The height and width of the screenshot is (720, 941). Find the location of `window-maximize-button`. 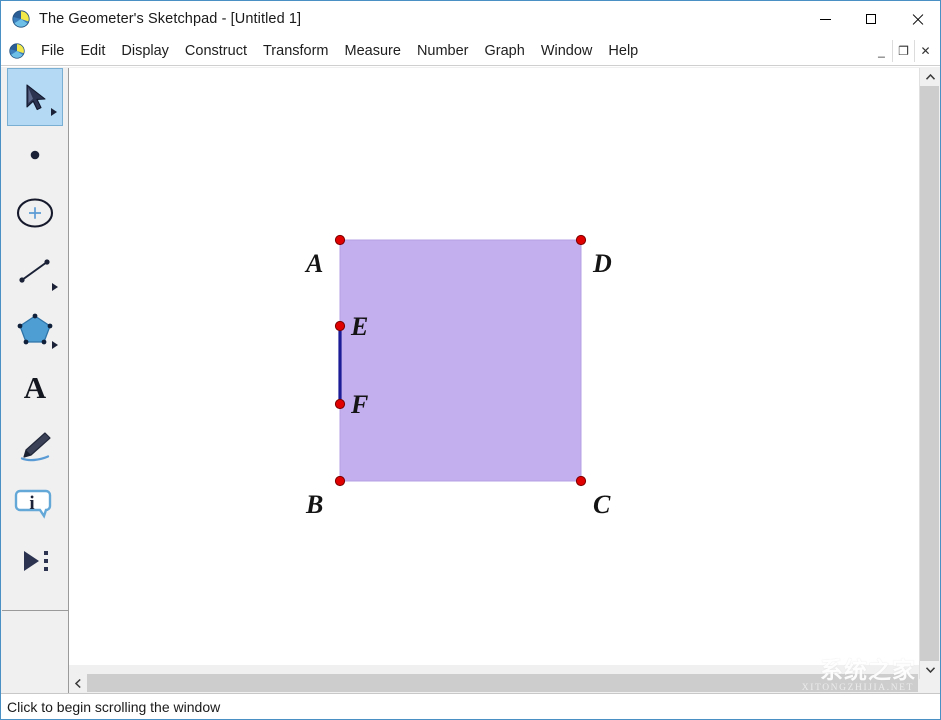

window-maximize-button is located at coordinates (871, 19).